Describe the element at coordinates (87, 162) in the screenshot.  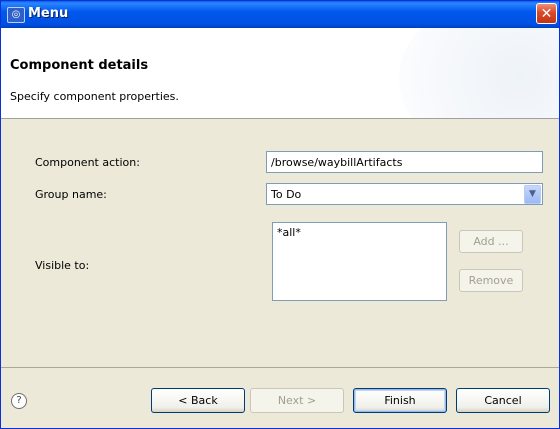
I see `component-action-label: Component action:` at that location.